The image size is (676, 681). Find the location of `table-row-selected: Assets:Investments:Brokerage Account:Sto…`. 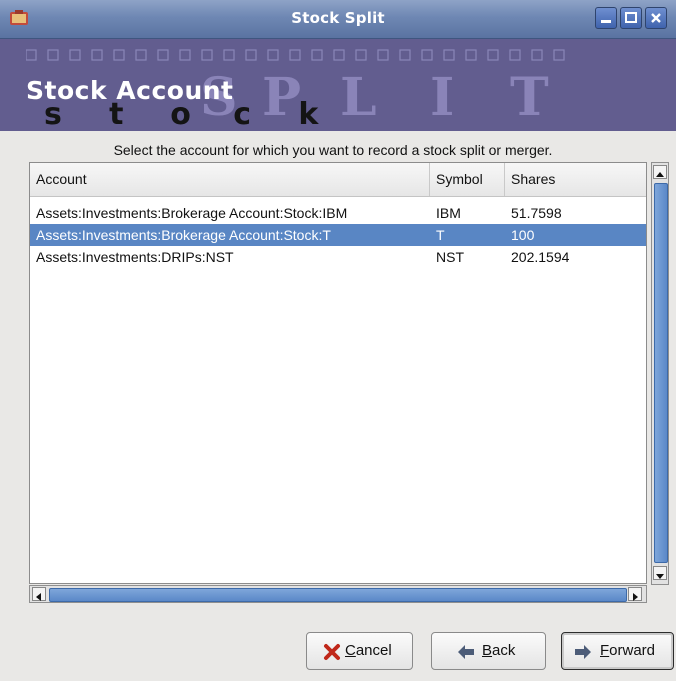

table-row-selected: Assets:Investments:Brokerage Account:Sto… is located at coordinates (338, 235).